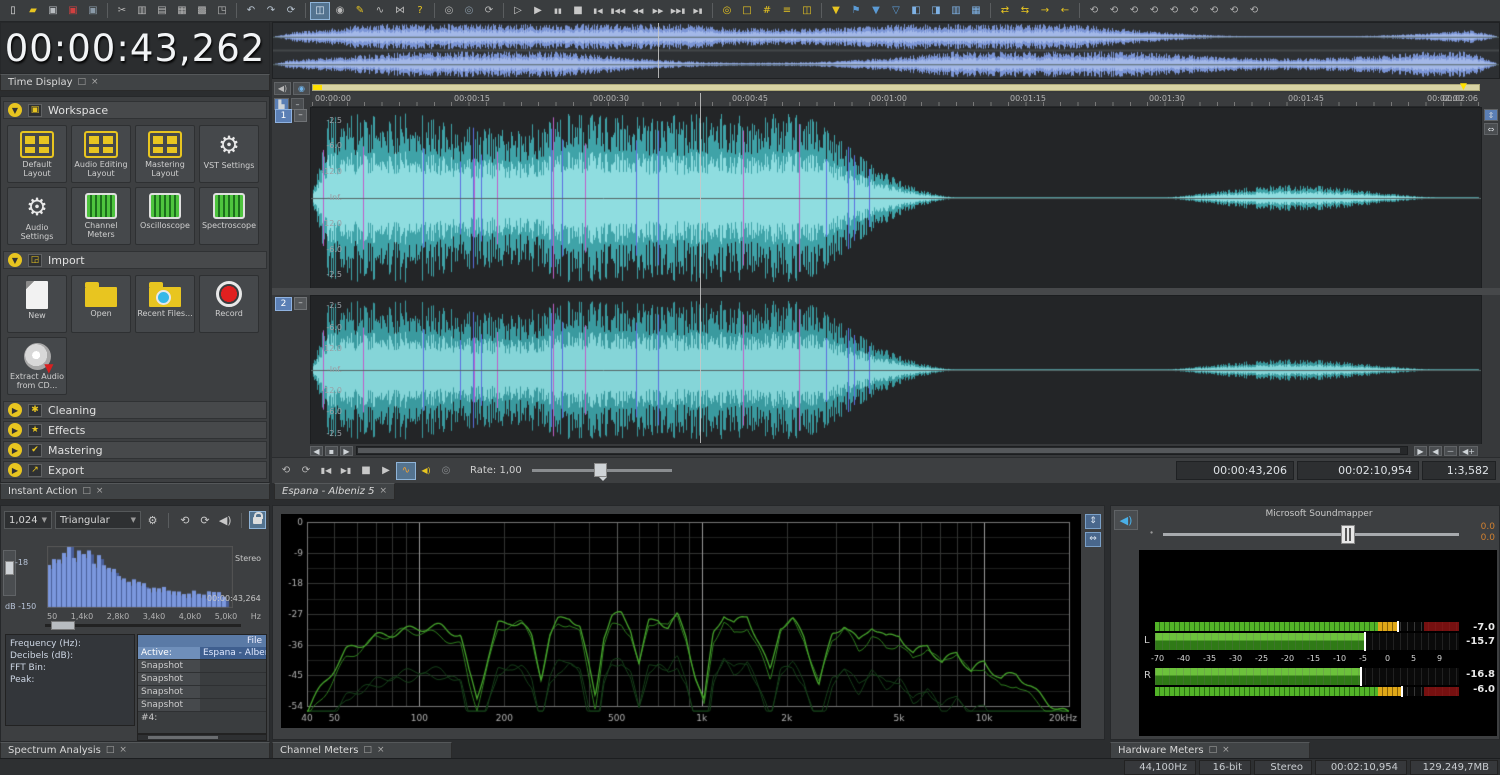 The width and height of the screenshot is (1500, 775). Describe the element at coordinates (340, 11) in the screenshot. I see `magnify-tool-icon: ◉` at that location.